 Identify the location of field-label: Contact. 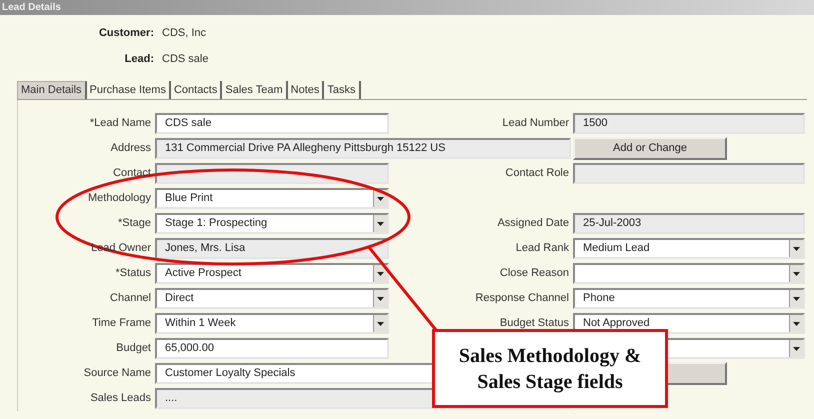
(132, 174).